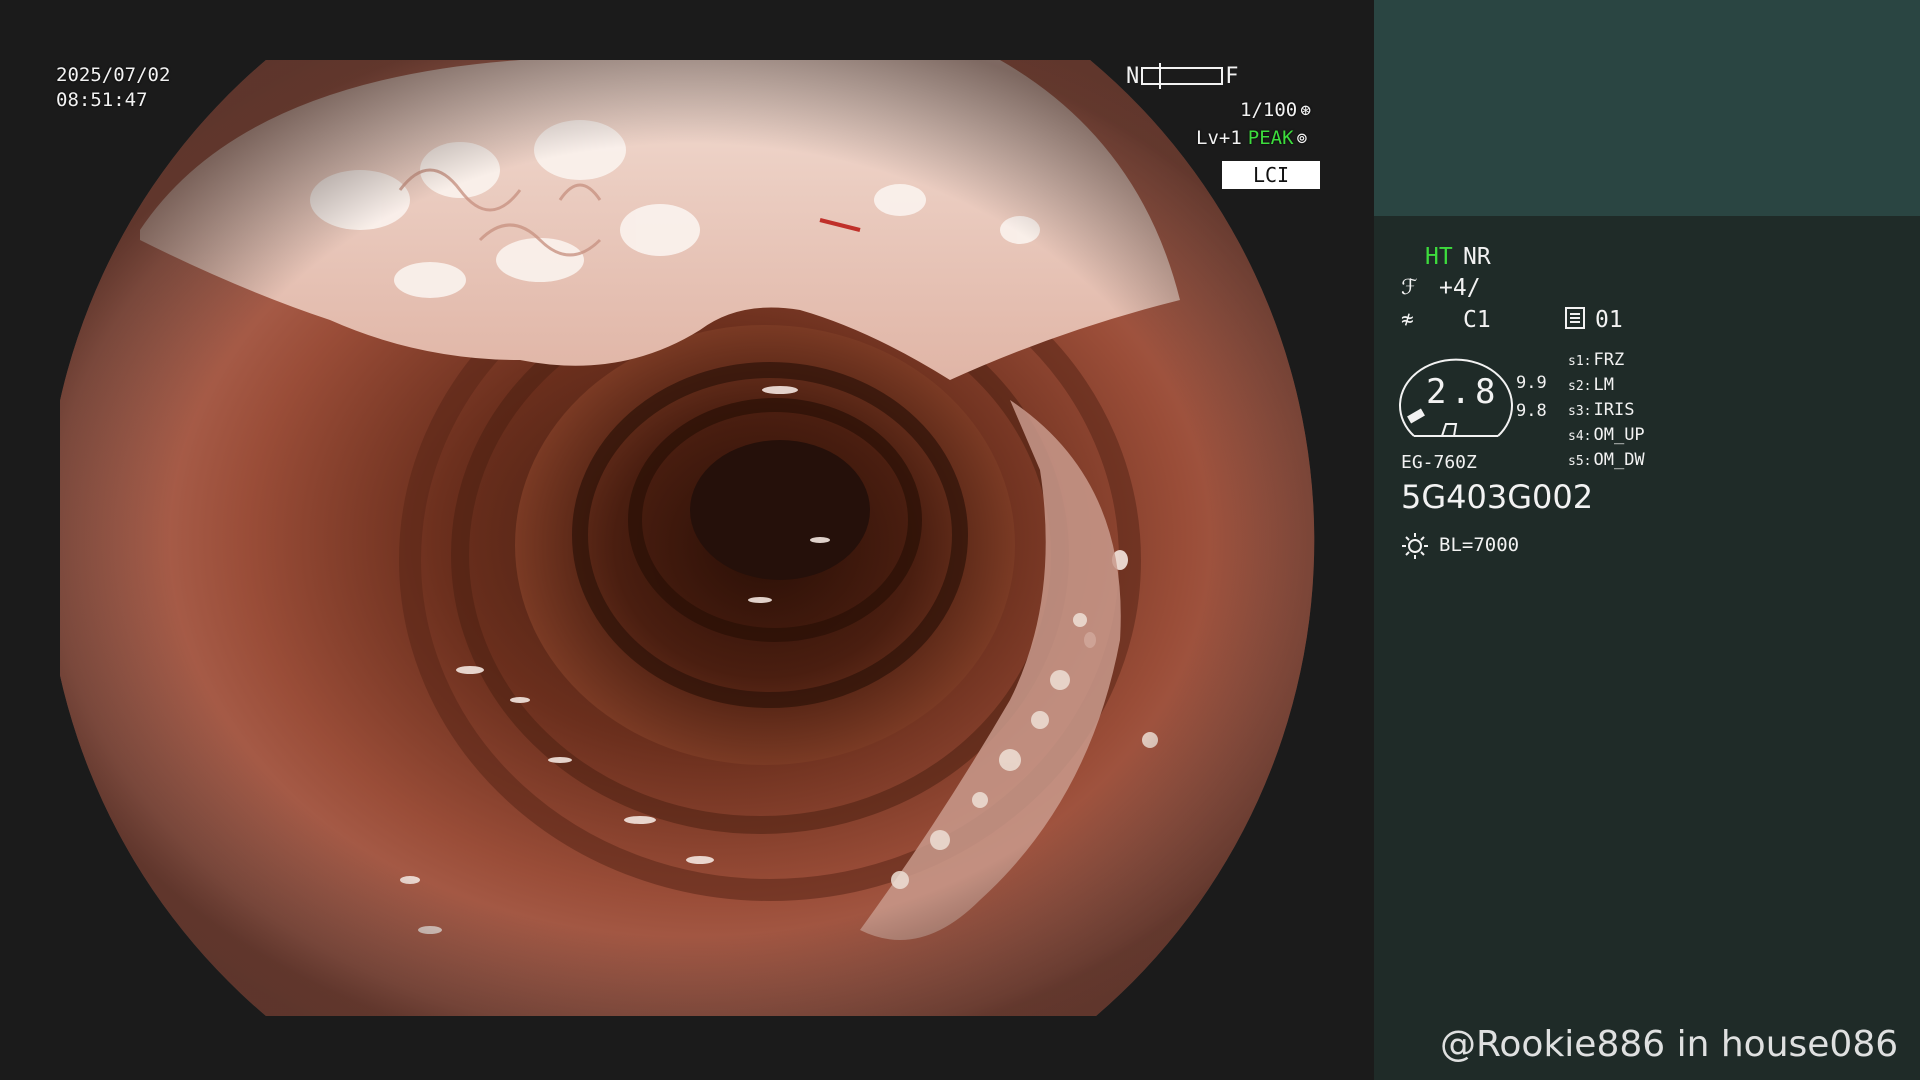  What do you see at coordinates (1575, 318) in the screenshot?
I see `memory-icon` at bounding box center [1575, 318].